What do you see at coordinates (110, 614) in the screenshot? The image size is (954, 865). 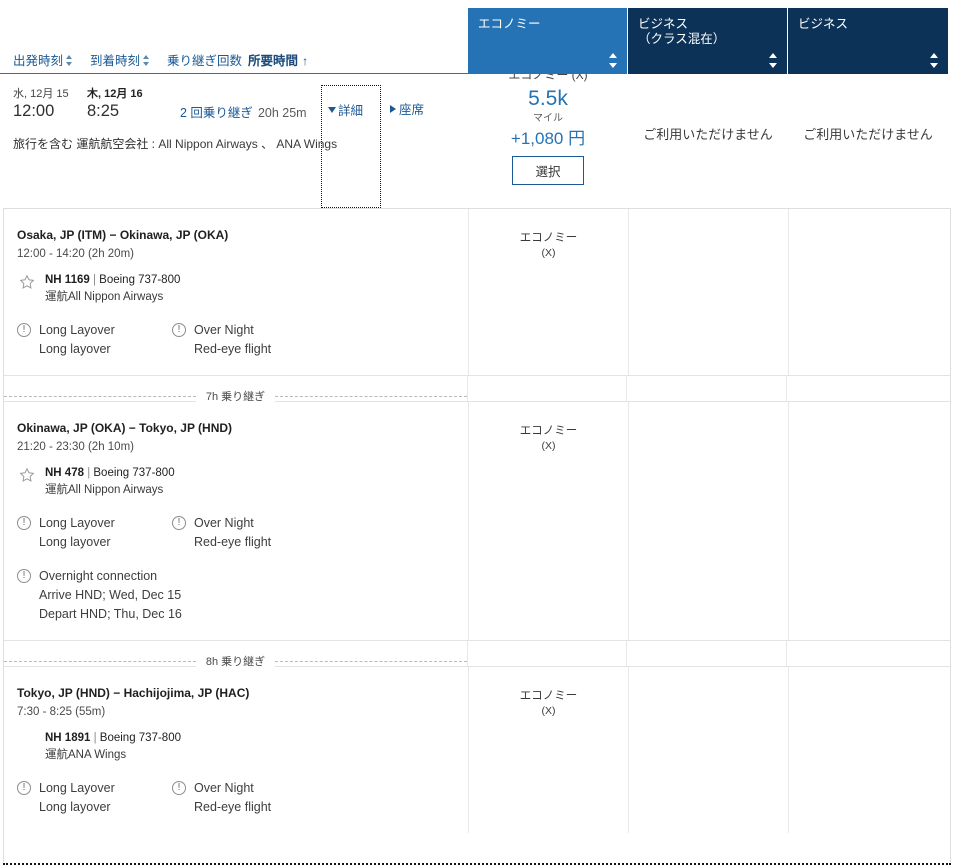 I see `warning-depart-line: Depart HND; Thu, Dec 16` at bounding box center [110, 614].